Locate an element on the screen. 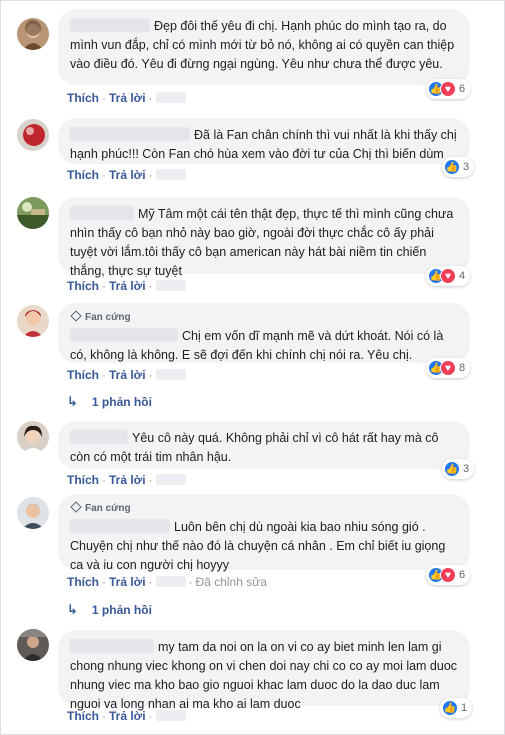 The image size is (505, 735). edited-label: Đã chỉnh sửa is located at coordinates (231, 582).